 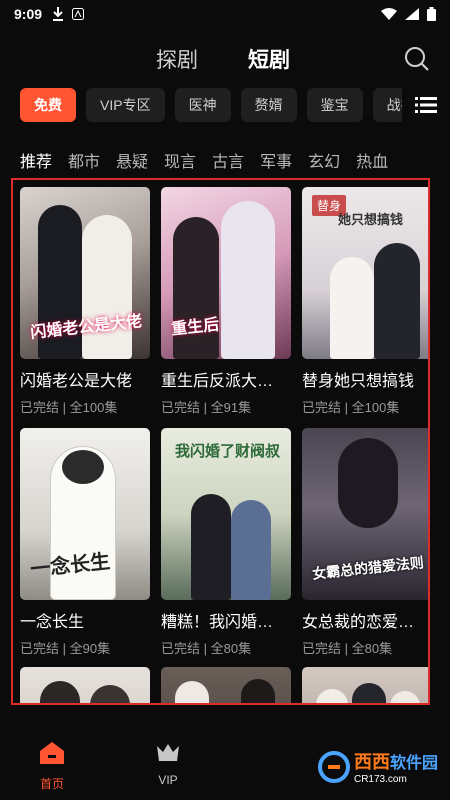 I want to click on drama-card: 女霸总的猎爱法则 女总裁的恋爱… 已完结 | 全80集, so click(x=365, y=542).